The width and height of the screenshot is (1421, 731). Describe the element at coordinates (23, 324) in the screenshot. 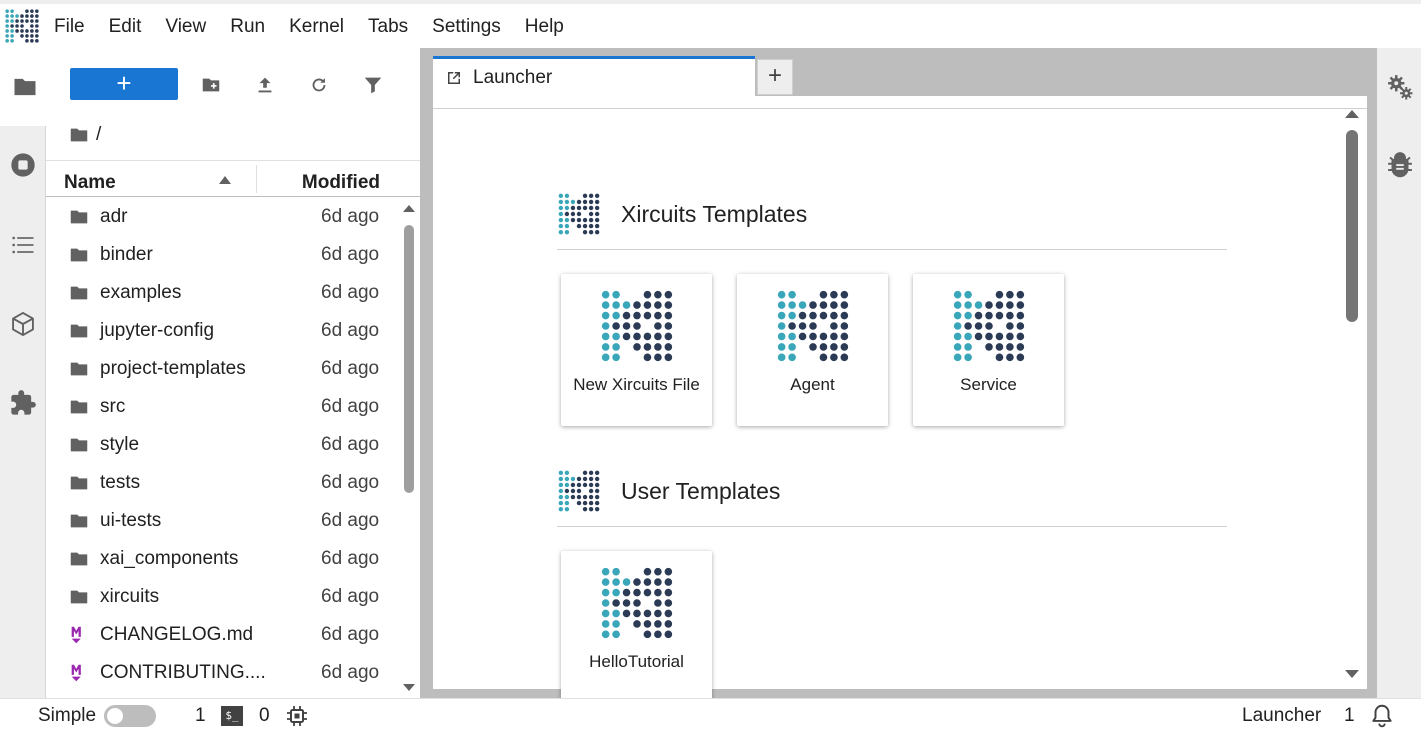

I see `sidebar-tab-components` at that location.